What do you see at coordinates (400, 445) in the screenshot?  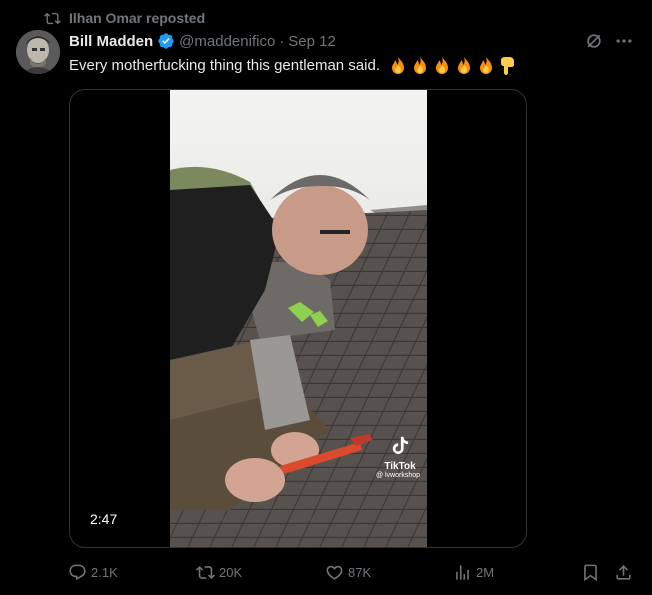 I see `tiktok-logo-icon` at bounding box center [400, 445].